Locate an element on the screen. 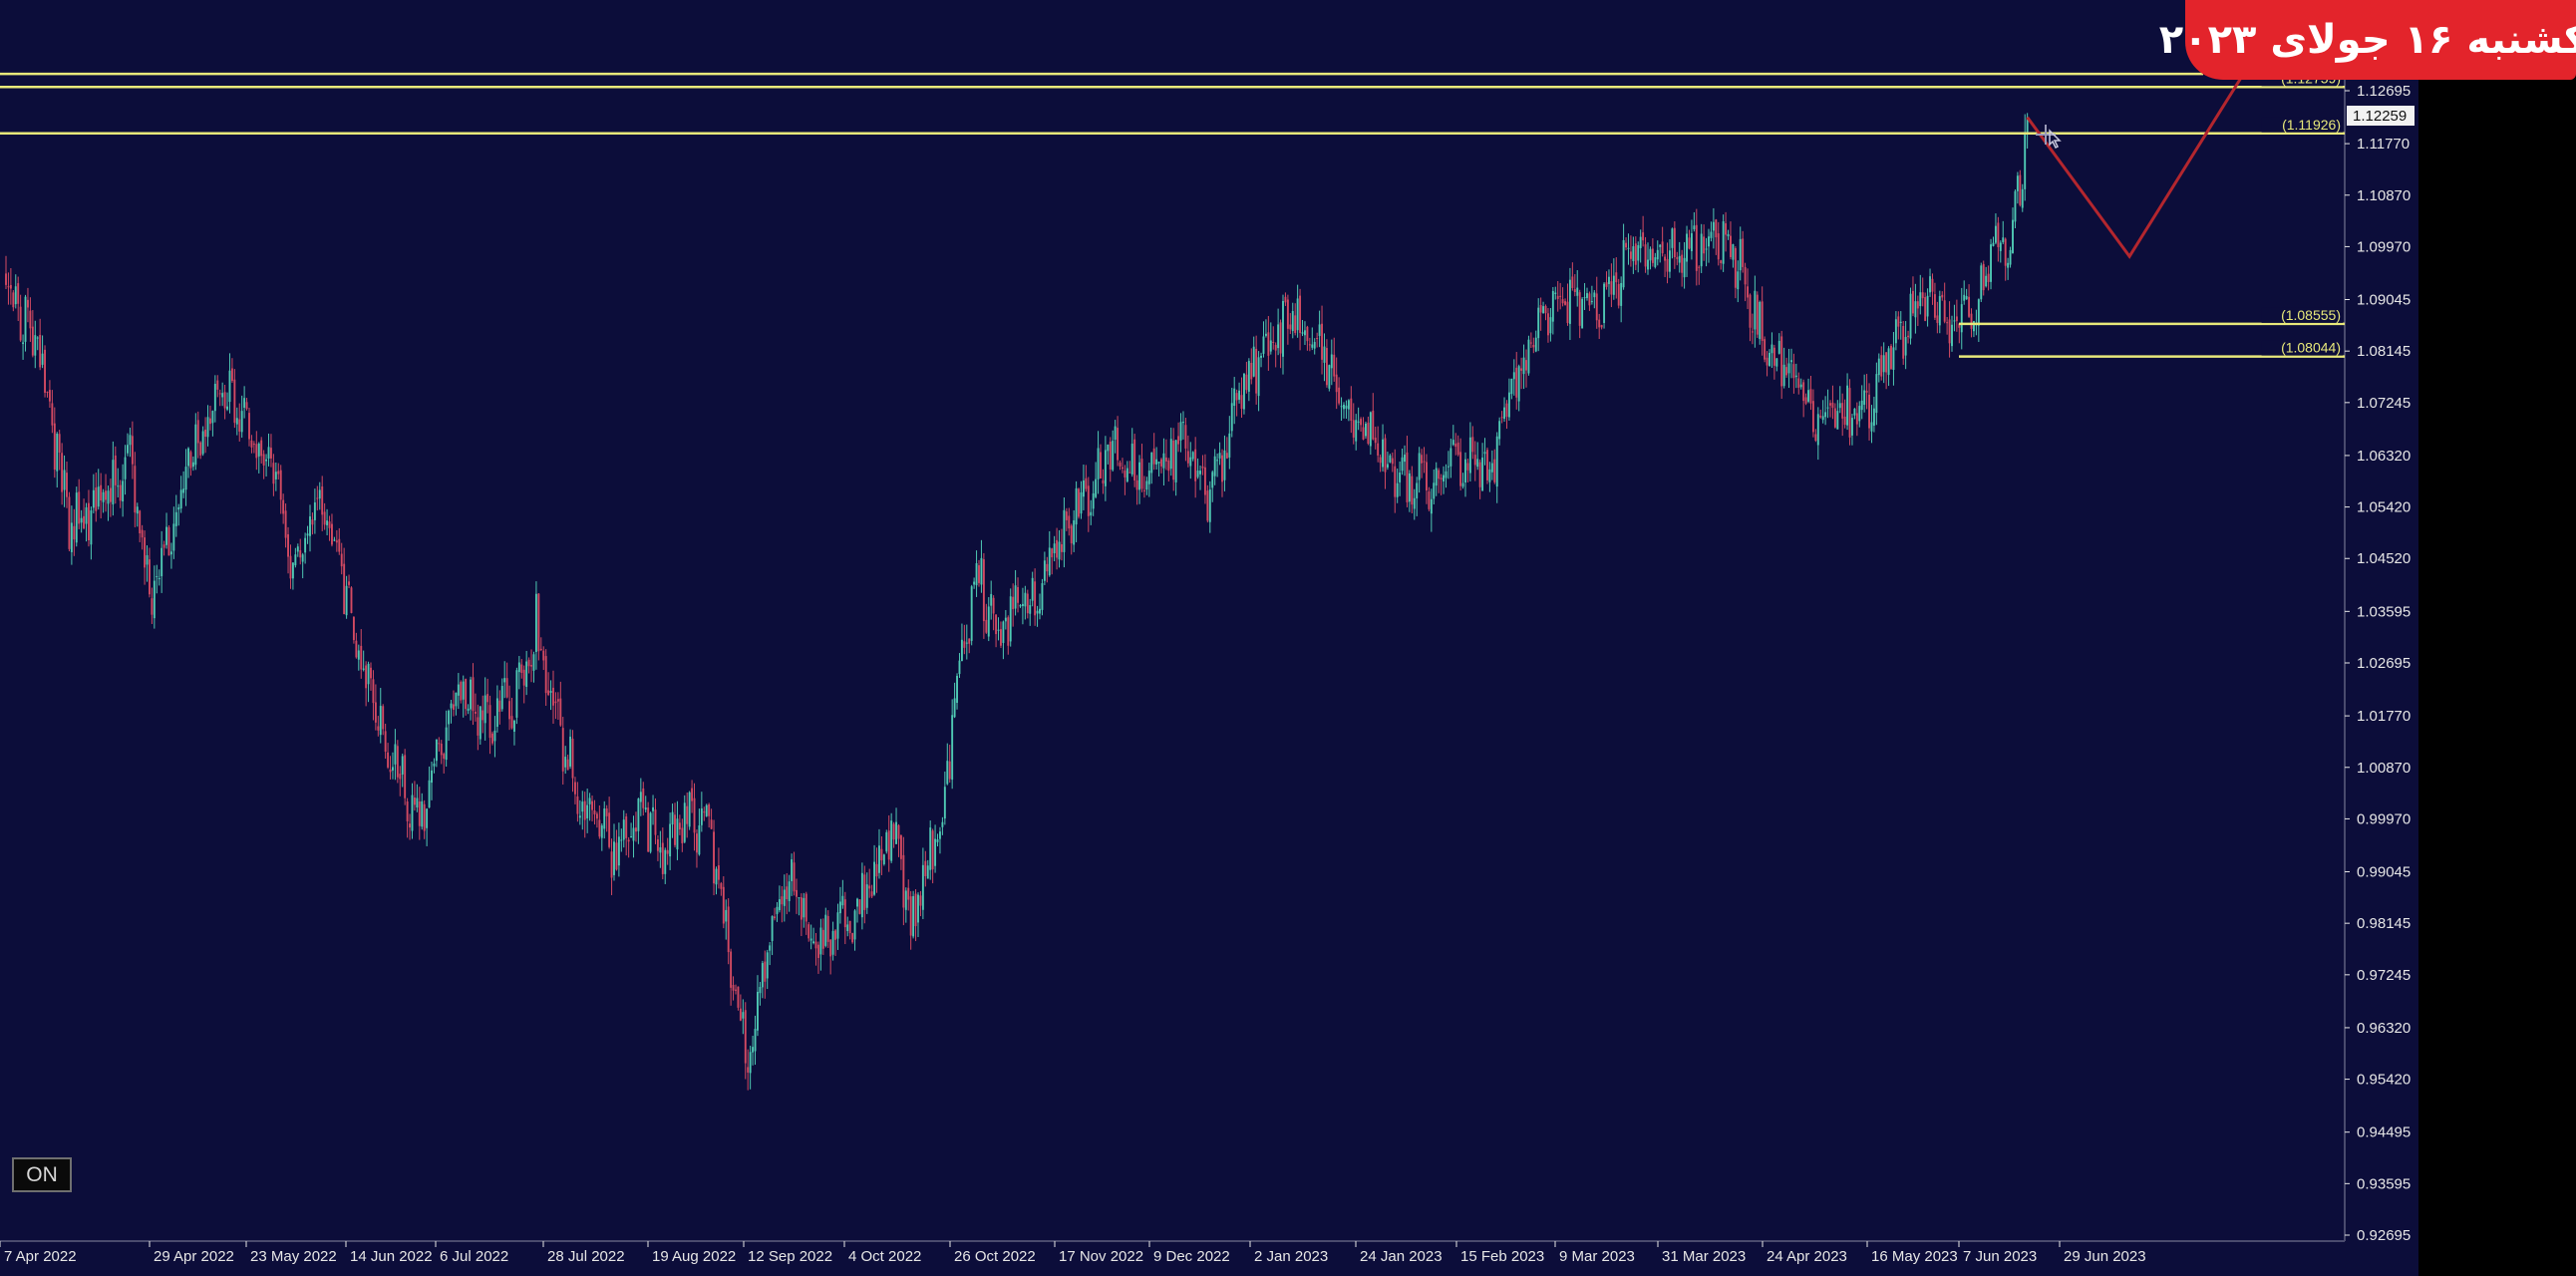 The image size is (2576, 1276). time-tick-label: 24 Jan 2023 is located at coordinates (1401, 1256).